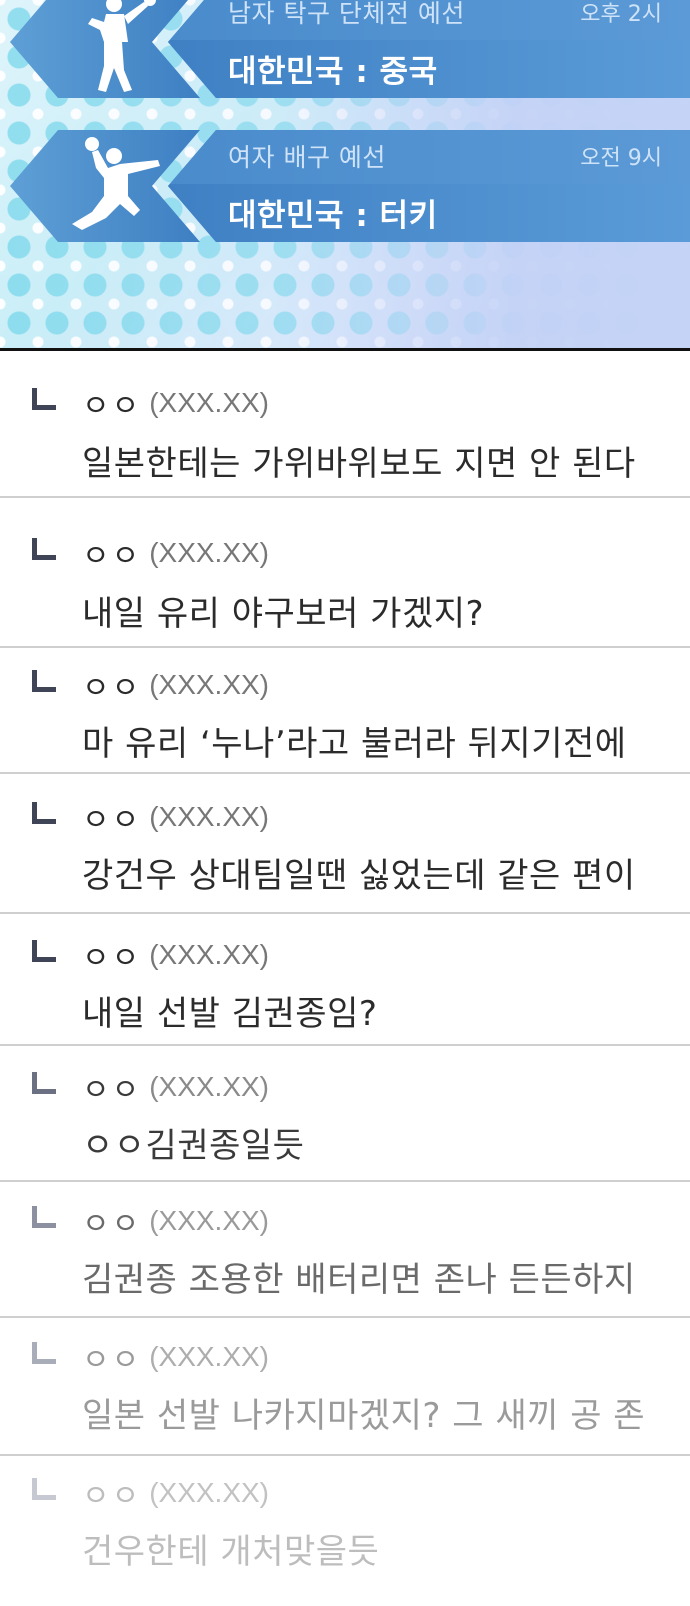 This screenshot has height=1606, width=690. Describe the element at coordinates (231, 1552) in the screenshot. I see `comment-text: 건우한테 개처맞을듯` at that location.